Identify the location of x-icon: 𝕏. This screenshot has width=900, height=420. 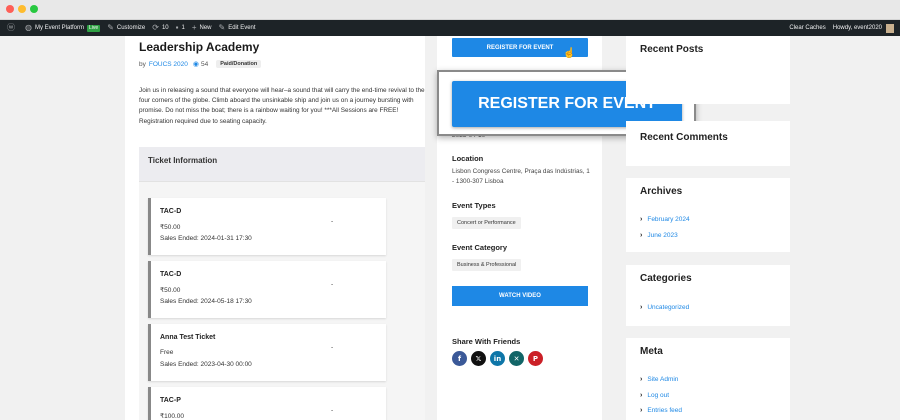
(478, 358).